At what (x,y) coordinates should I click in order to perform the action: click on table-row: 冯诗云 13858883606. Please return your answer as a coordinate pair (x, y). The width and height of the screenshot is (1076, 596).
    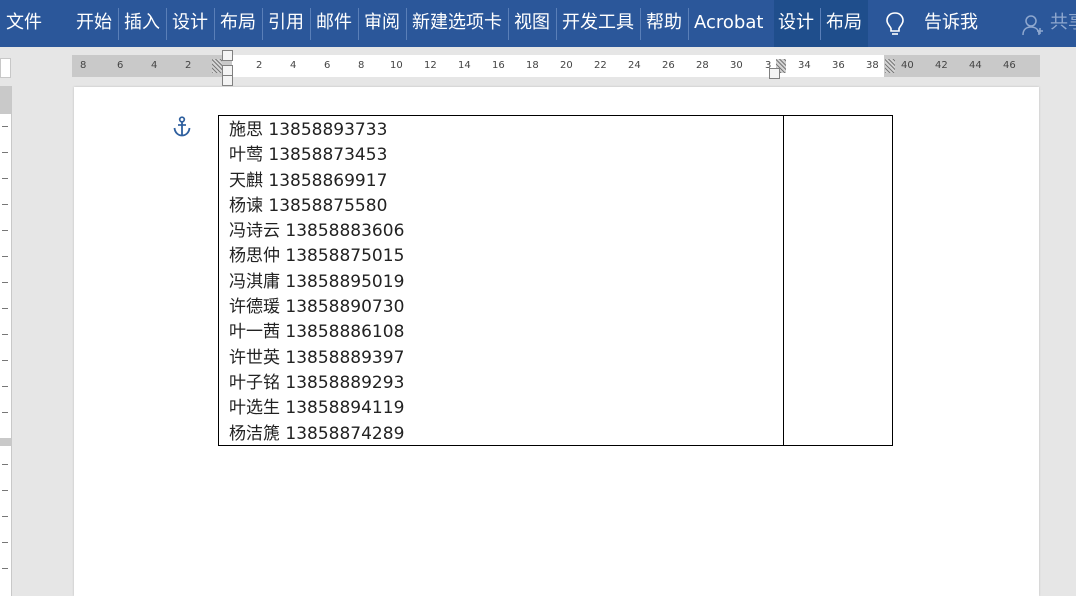
    Looking at the image, I should click on (316, 231).